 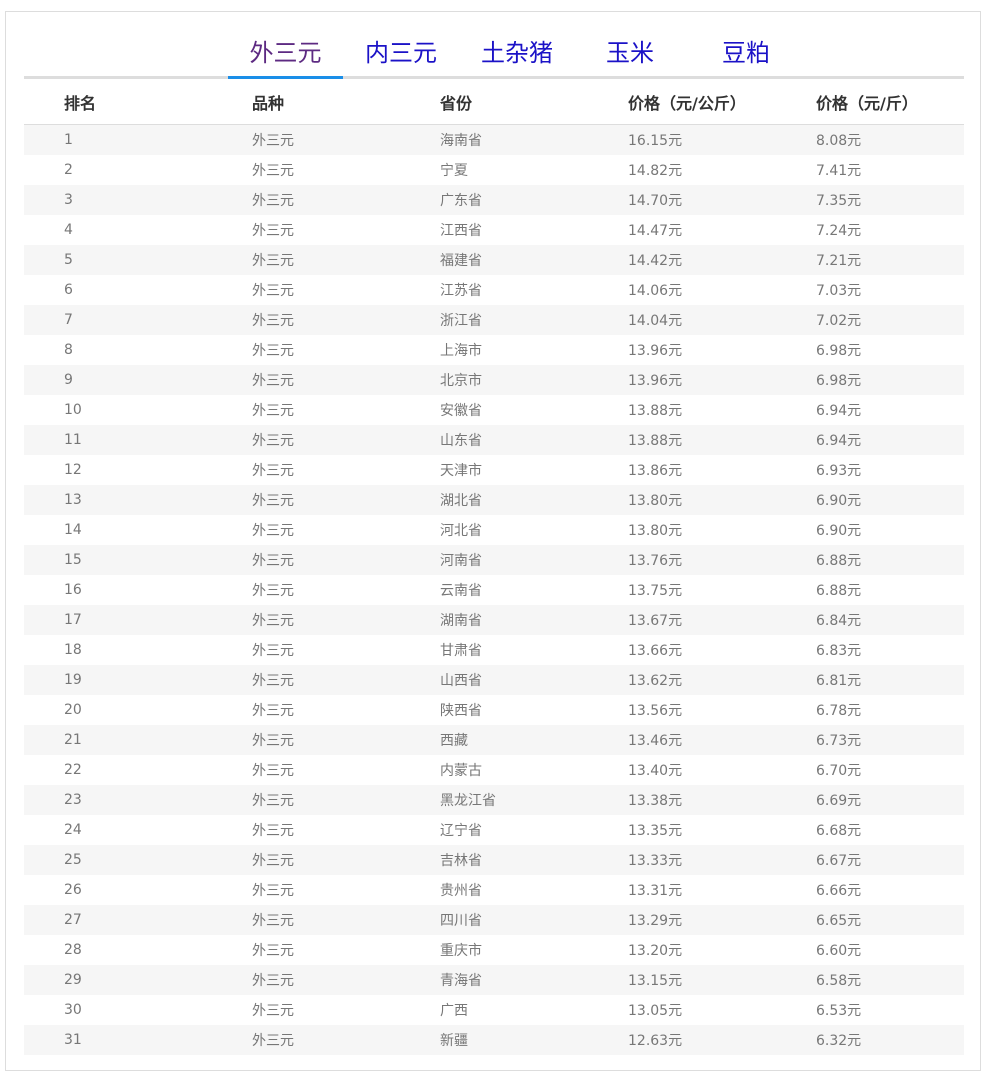 I want to click on cell-rank: 10, so click(x=73, y=410).